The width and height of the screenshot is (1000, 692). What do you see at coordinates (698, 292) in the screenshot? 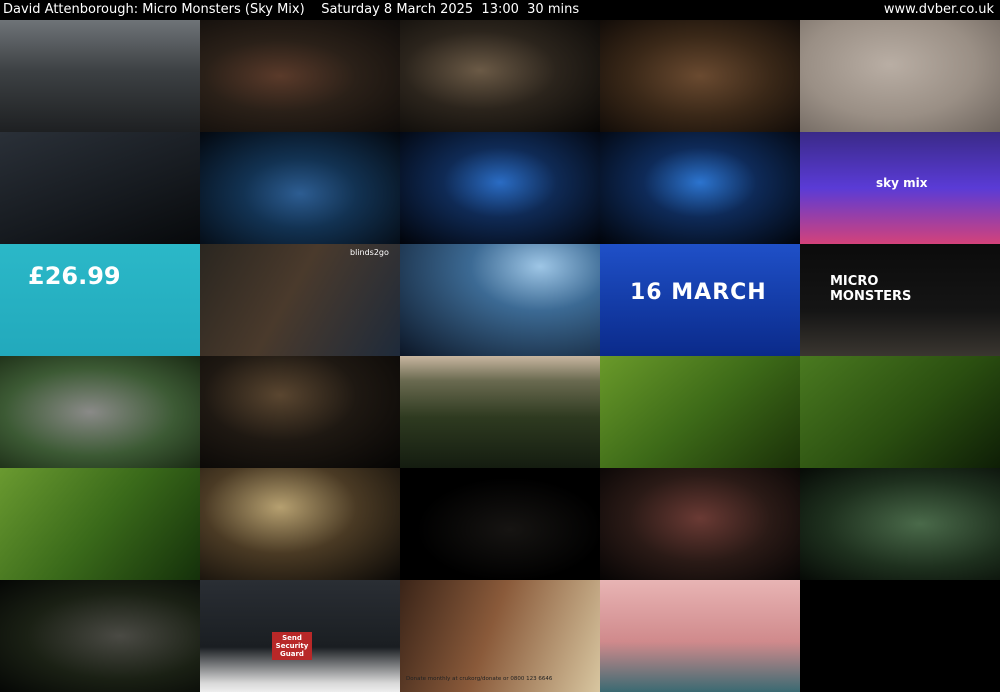
I see `frame-caption: 16 MARCH` at bounding box center [698, 292].